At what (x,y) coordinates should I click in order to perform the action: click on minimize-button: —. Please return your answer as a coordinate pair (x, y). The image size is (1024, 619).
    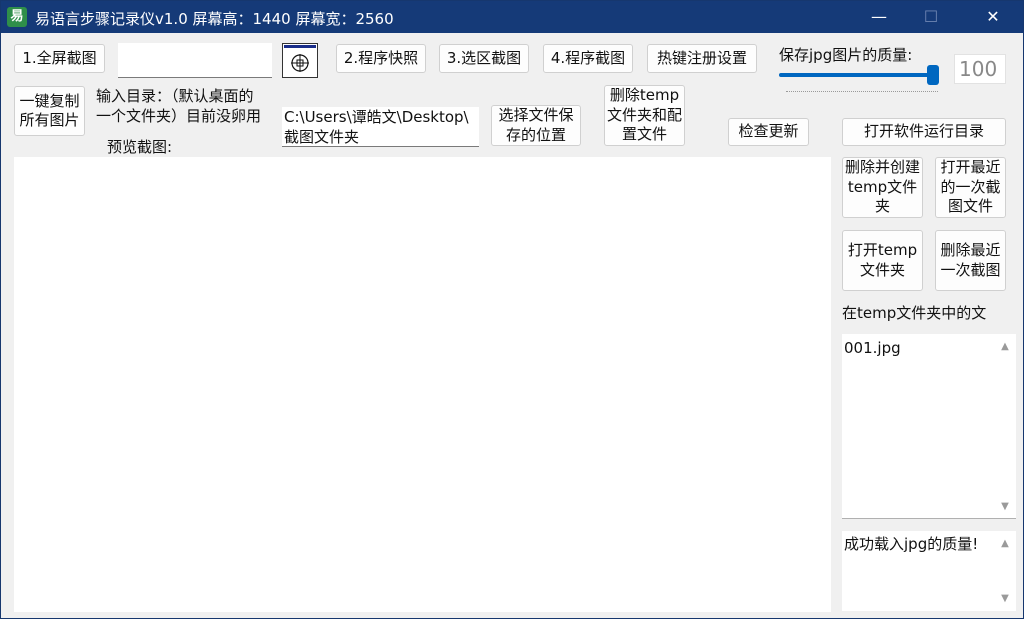
    Looking at the image, I should click on (879, 17).